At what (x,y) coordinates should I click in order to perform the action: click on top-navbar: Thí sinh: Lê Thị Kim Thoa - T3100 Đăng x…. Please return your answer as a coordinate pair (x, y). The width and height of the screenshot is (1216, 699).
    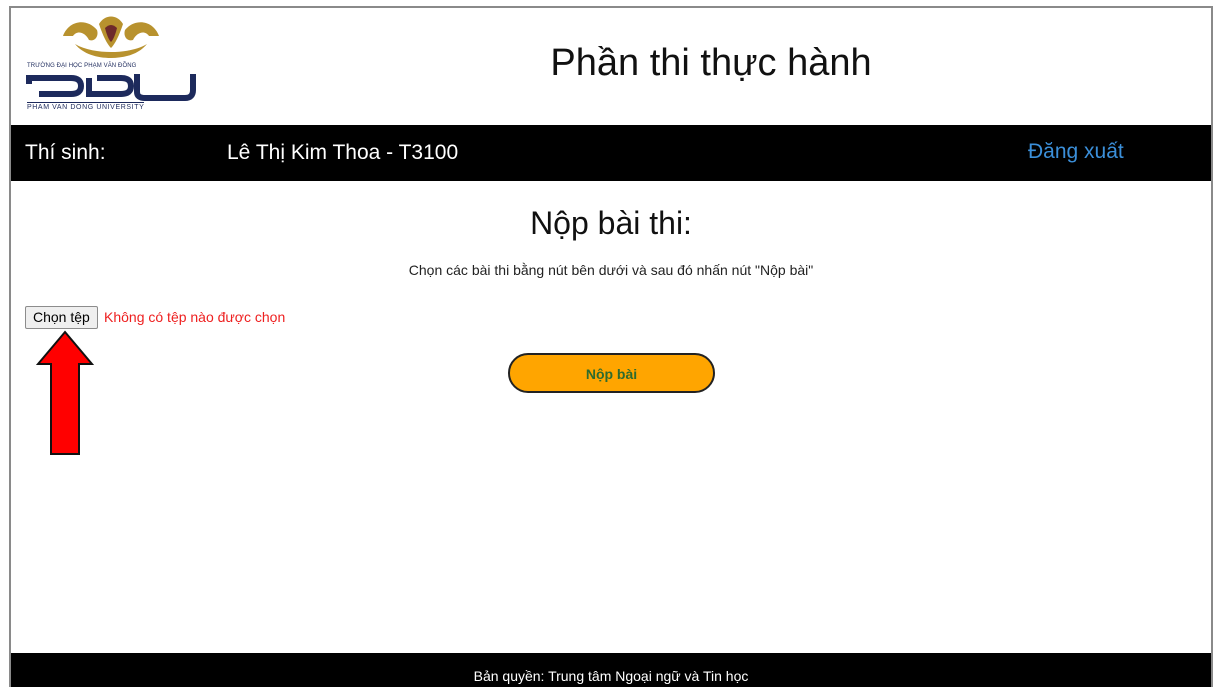
    Looking at the image, I should click on (611, 153).